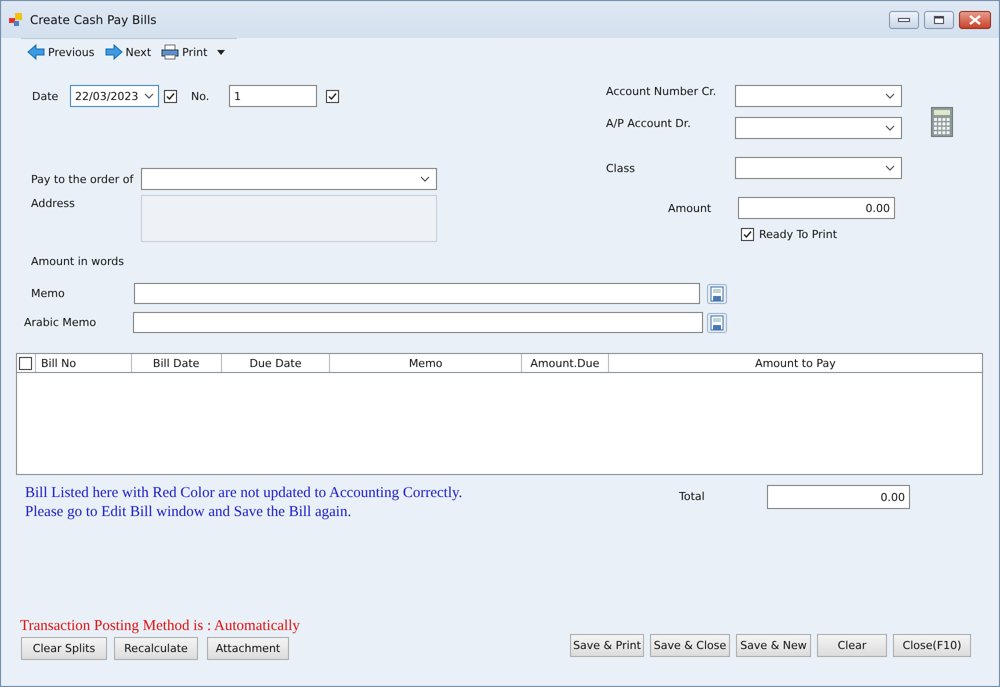 The image size is (1000, 687). Describe the element at coordinates (838, 497) in the screenshot. I see `total-field: 0.00` at that location.